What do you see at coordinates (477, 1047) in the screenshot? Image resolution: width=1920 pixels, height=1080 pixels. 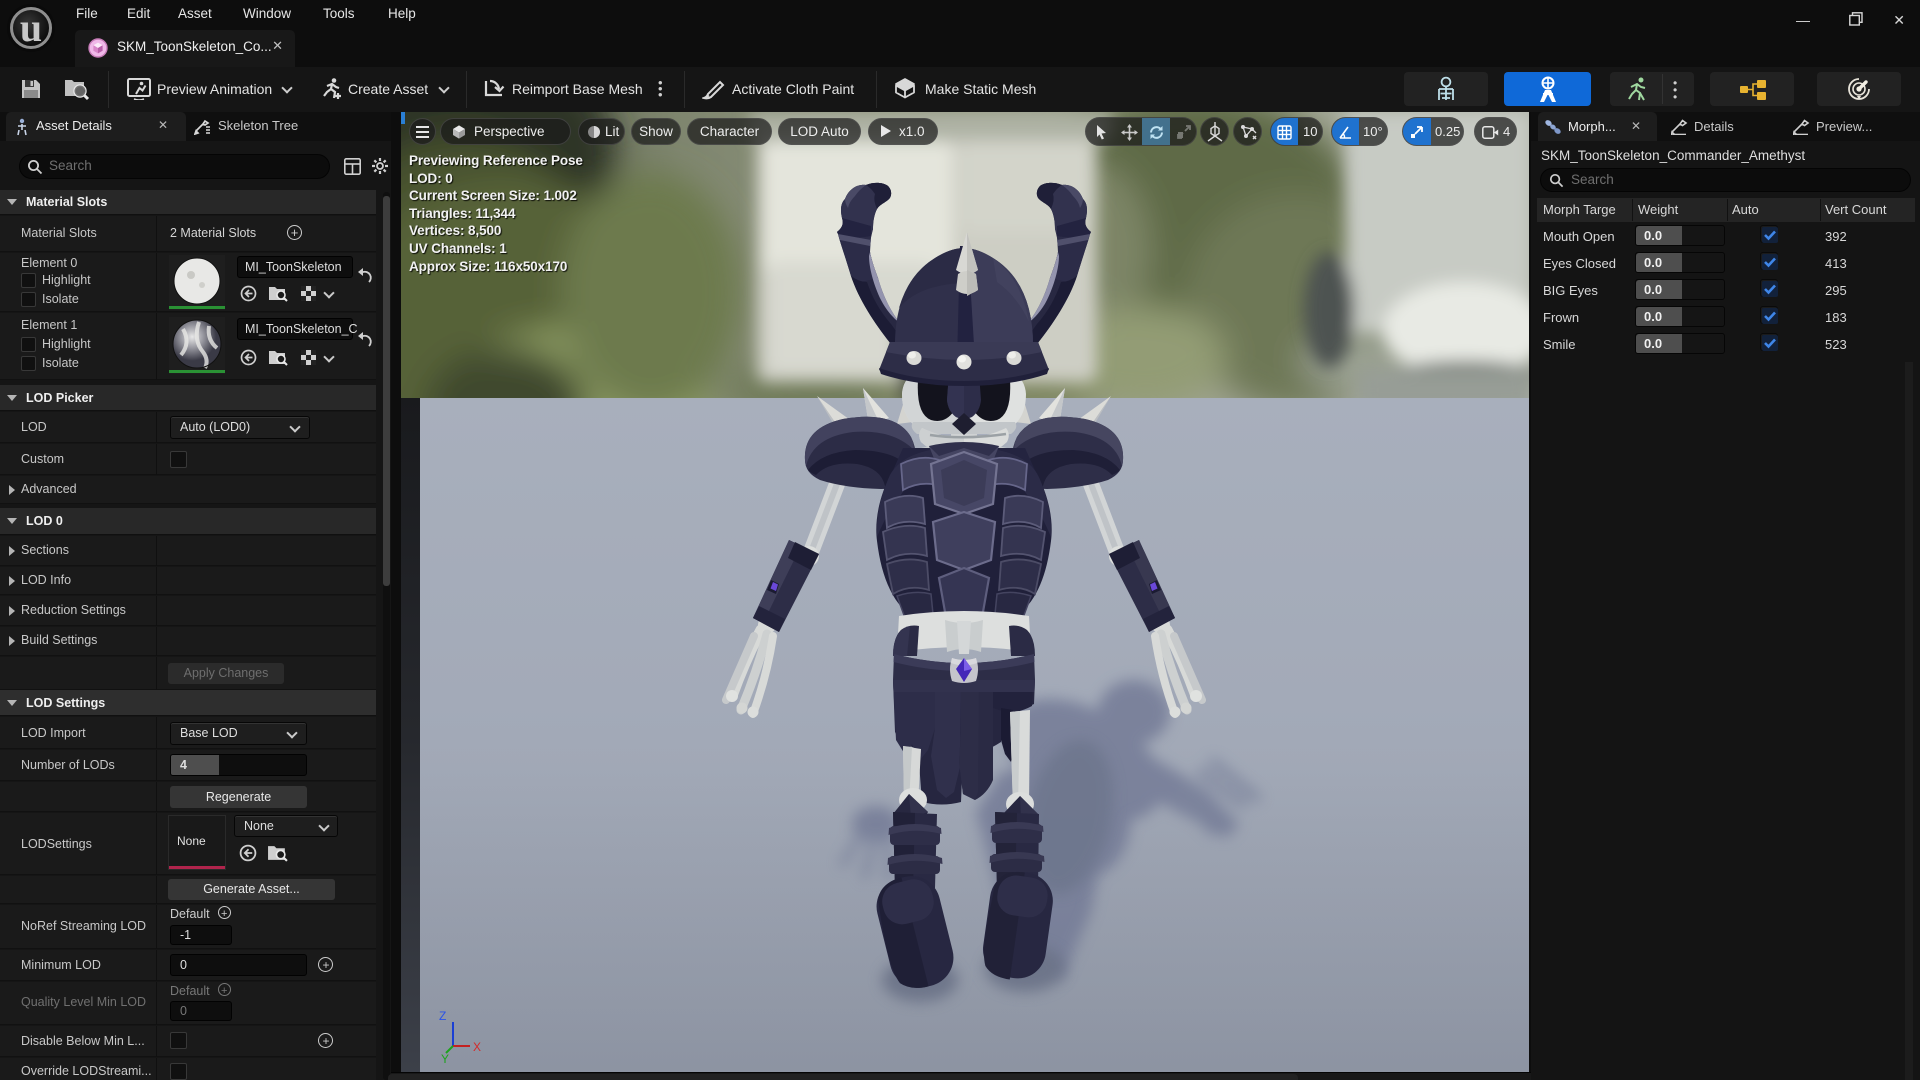 I see `svg-text: X` at bounding box center [477, 1047].